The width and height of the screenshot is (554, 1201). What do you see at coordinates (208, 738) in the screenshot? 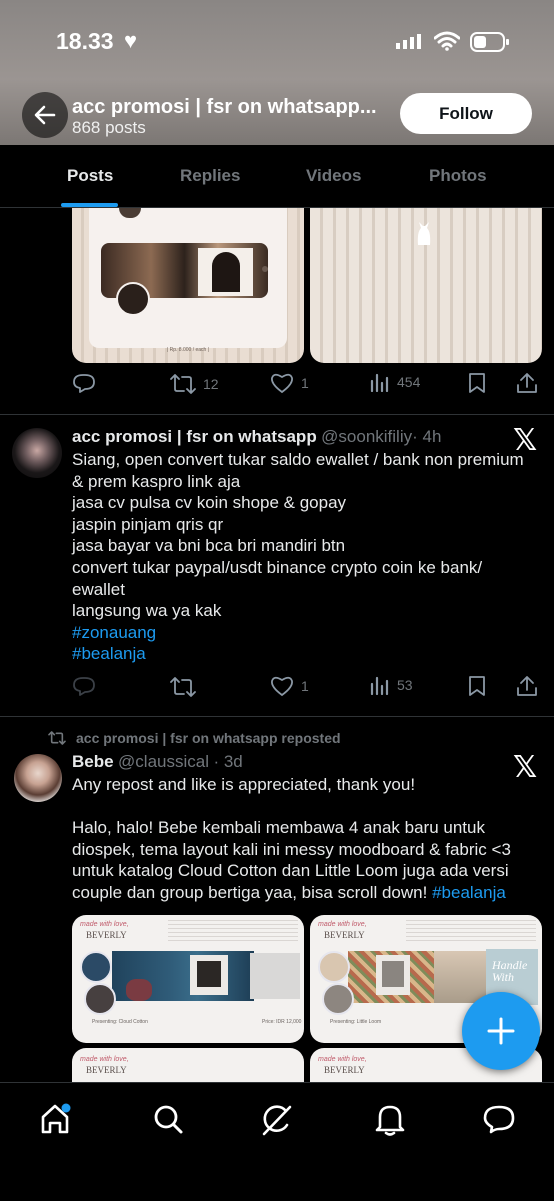
I see `repost-label: acc promosi | fsr on whatsapp reposted` at bounding box center [208, 738].